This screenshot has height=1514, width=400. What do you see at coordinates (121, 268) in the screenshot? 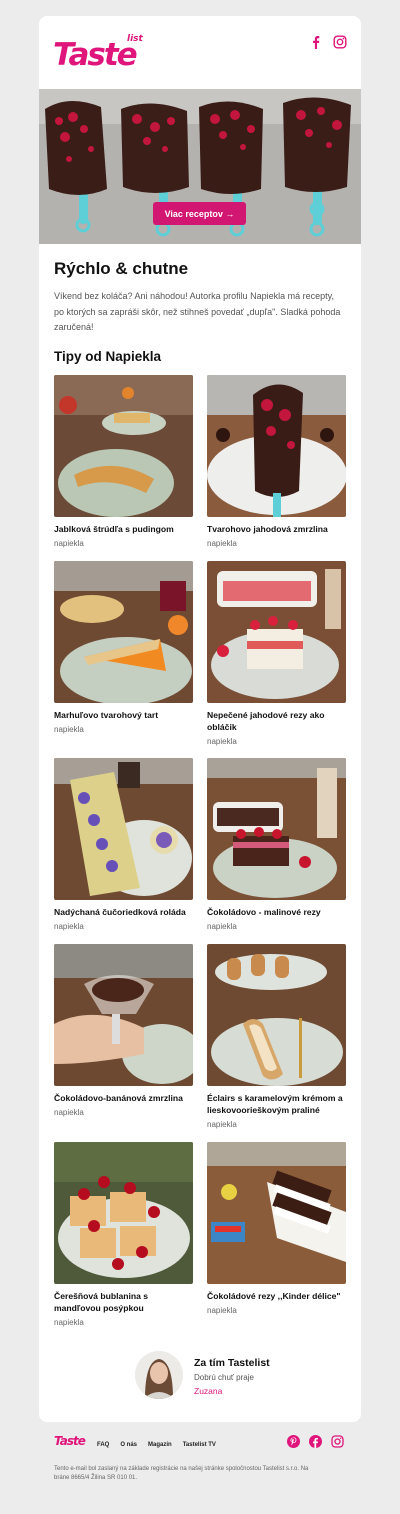
I see `page-title: Rýchlo & chutne` at bounding box center [121, 268].